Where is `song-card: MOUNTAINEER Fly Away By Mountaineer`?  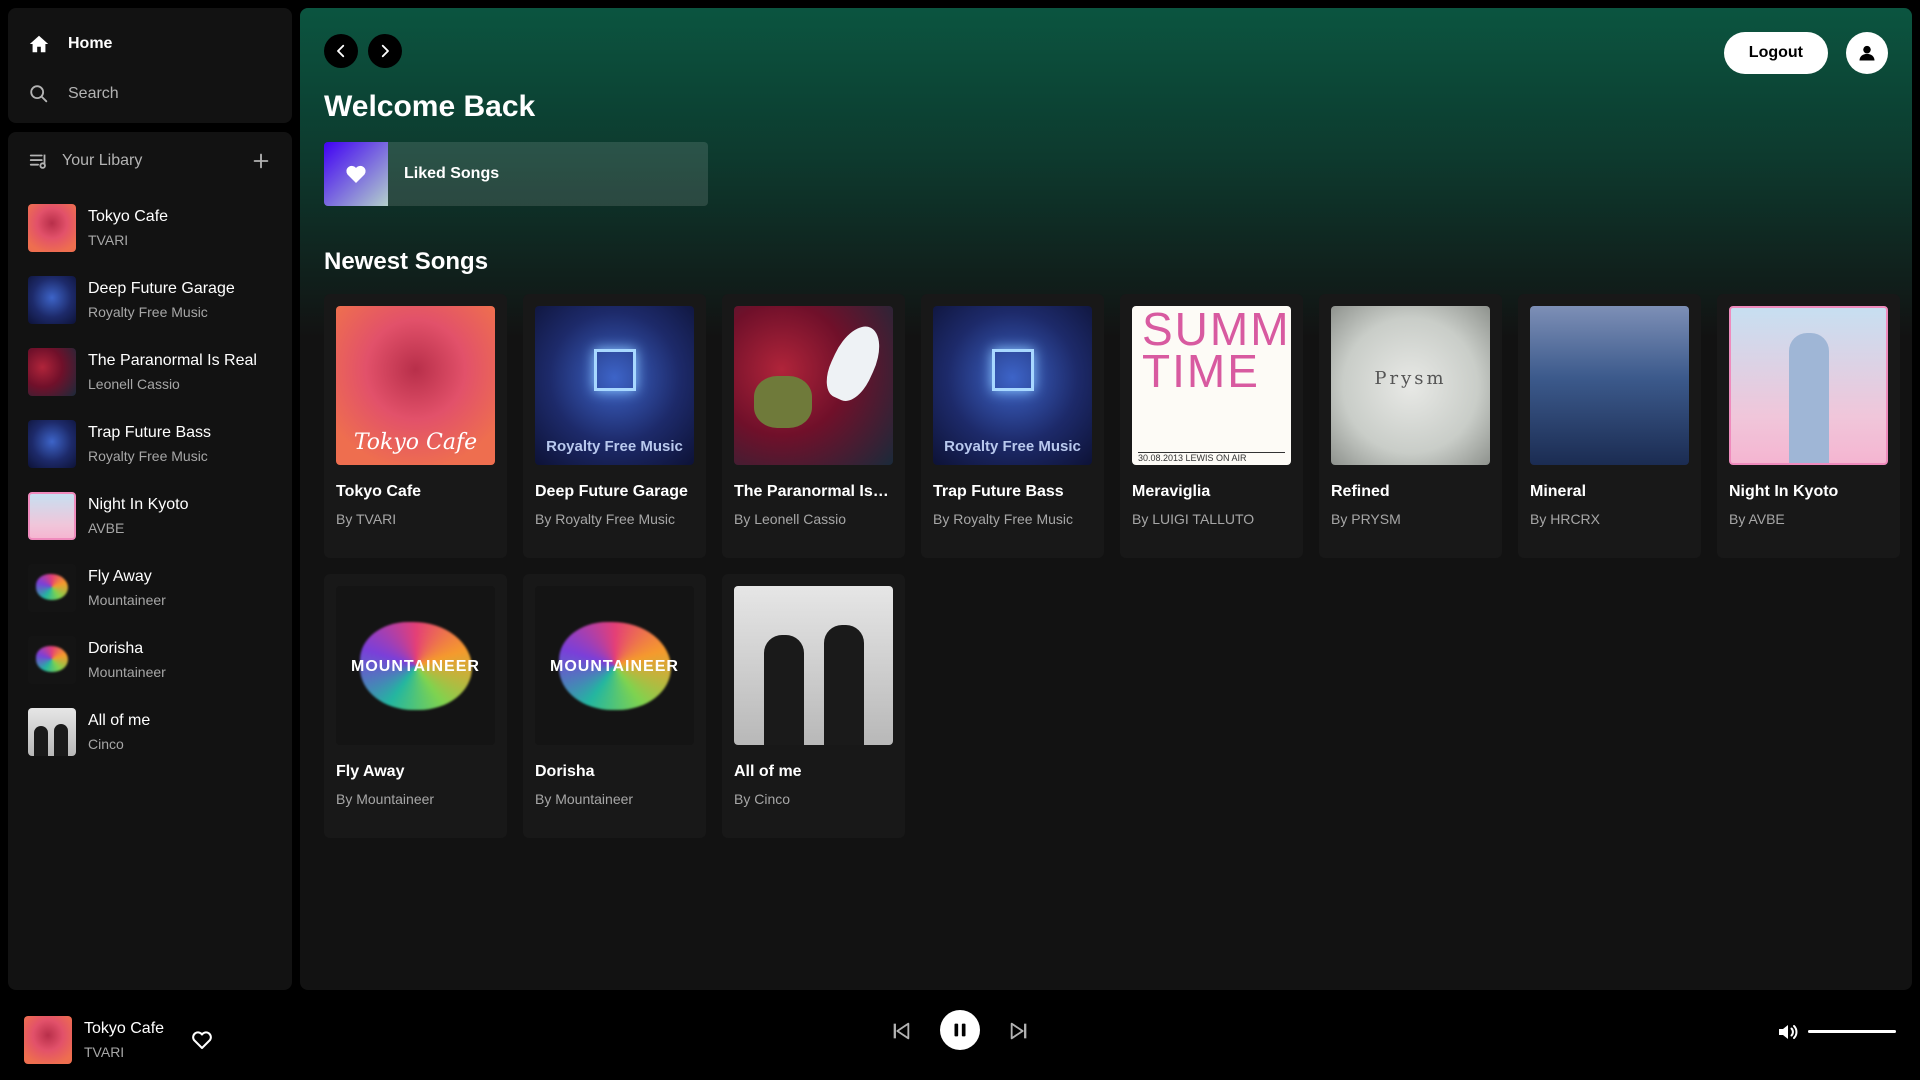 song-card: MOUNTAINEER Fly Away By Mountaineer is located at coordinates (415, 706).